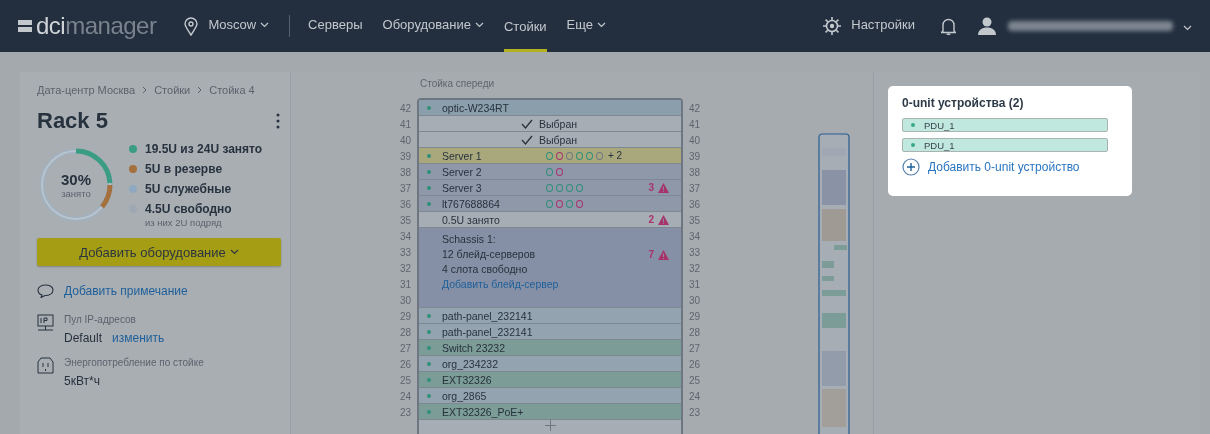 The image size is (1210, 434). I want to click on nav-tab: Еще, so click(586, 26).